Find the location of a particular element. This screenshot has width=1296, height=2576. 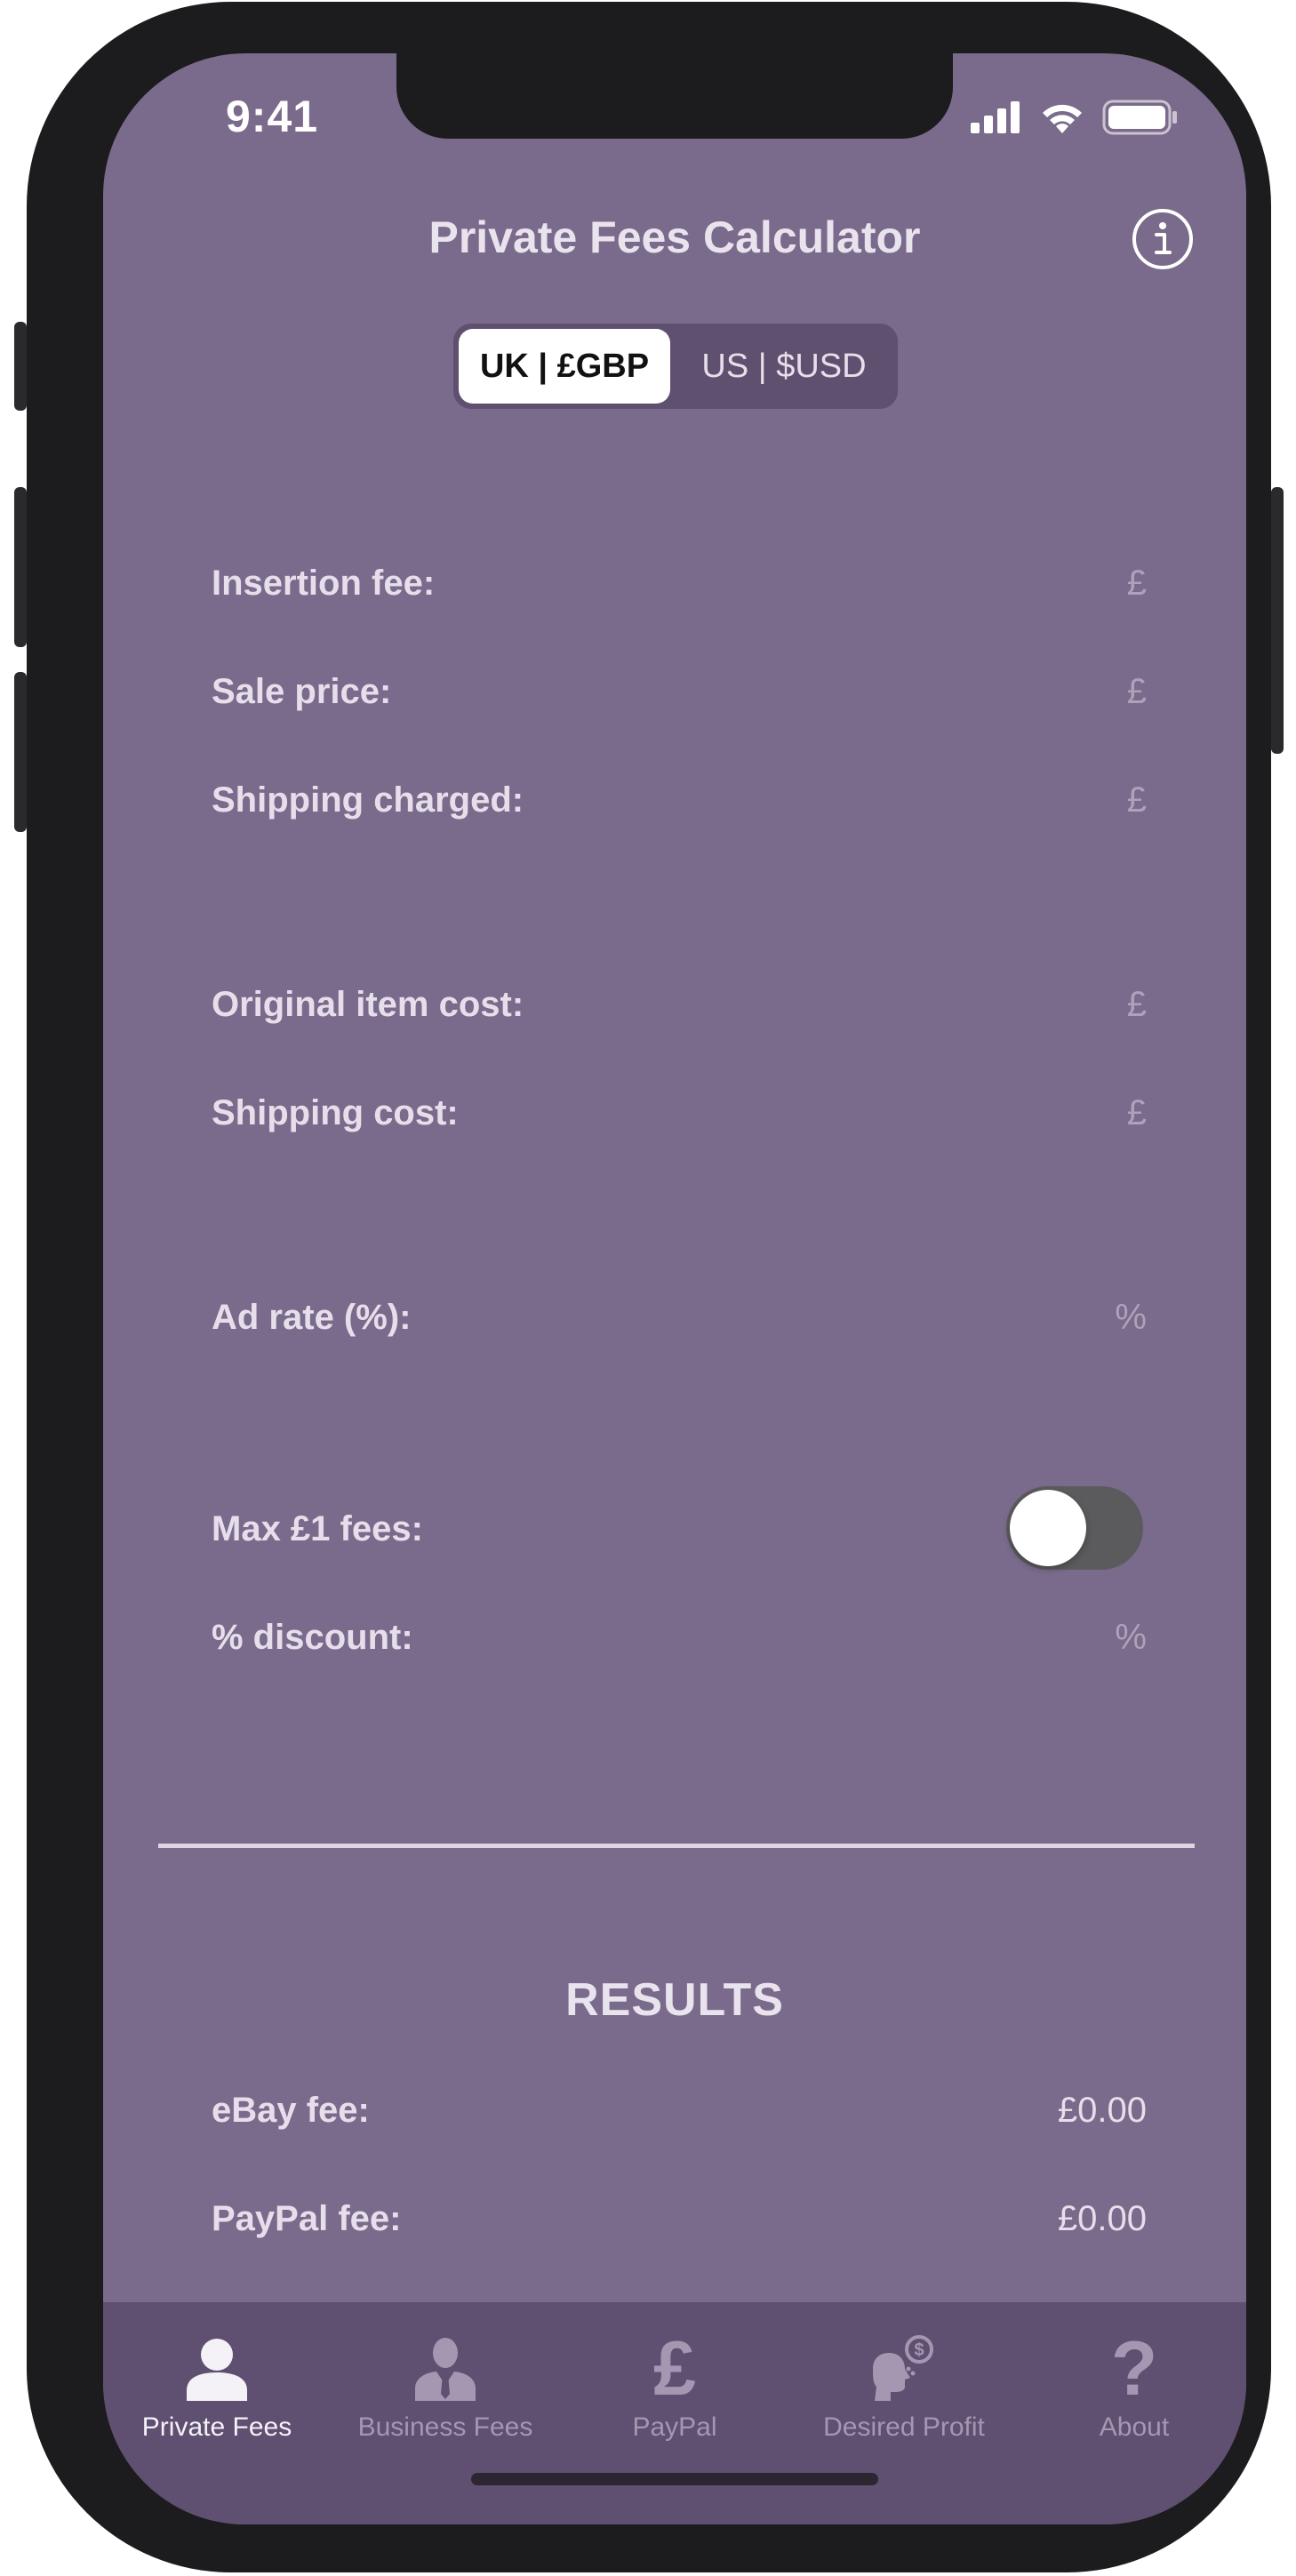

discount-input: % is located at coordinates (1131, 1638).